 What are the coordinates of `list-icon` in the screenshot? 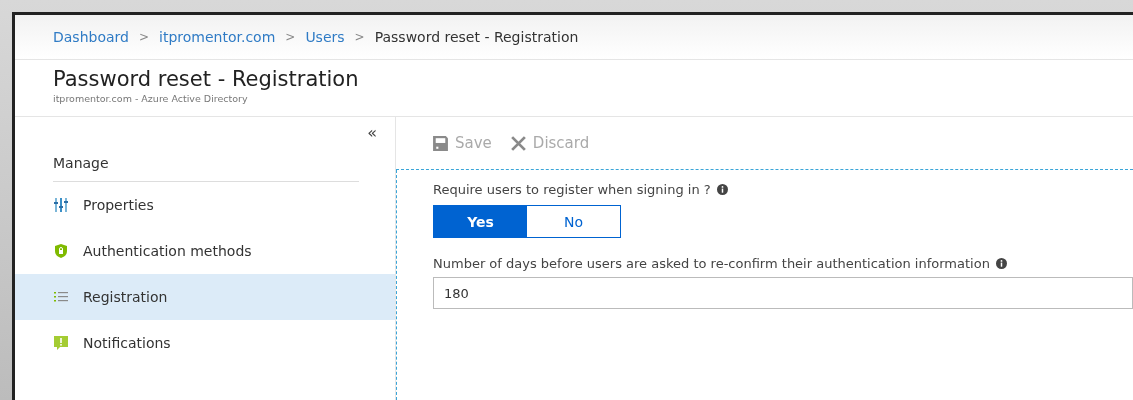 It's located at (61, 297).